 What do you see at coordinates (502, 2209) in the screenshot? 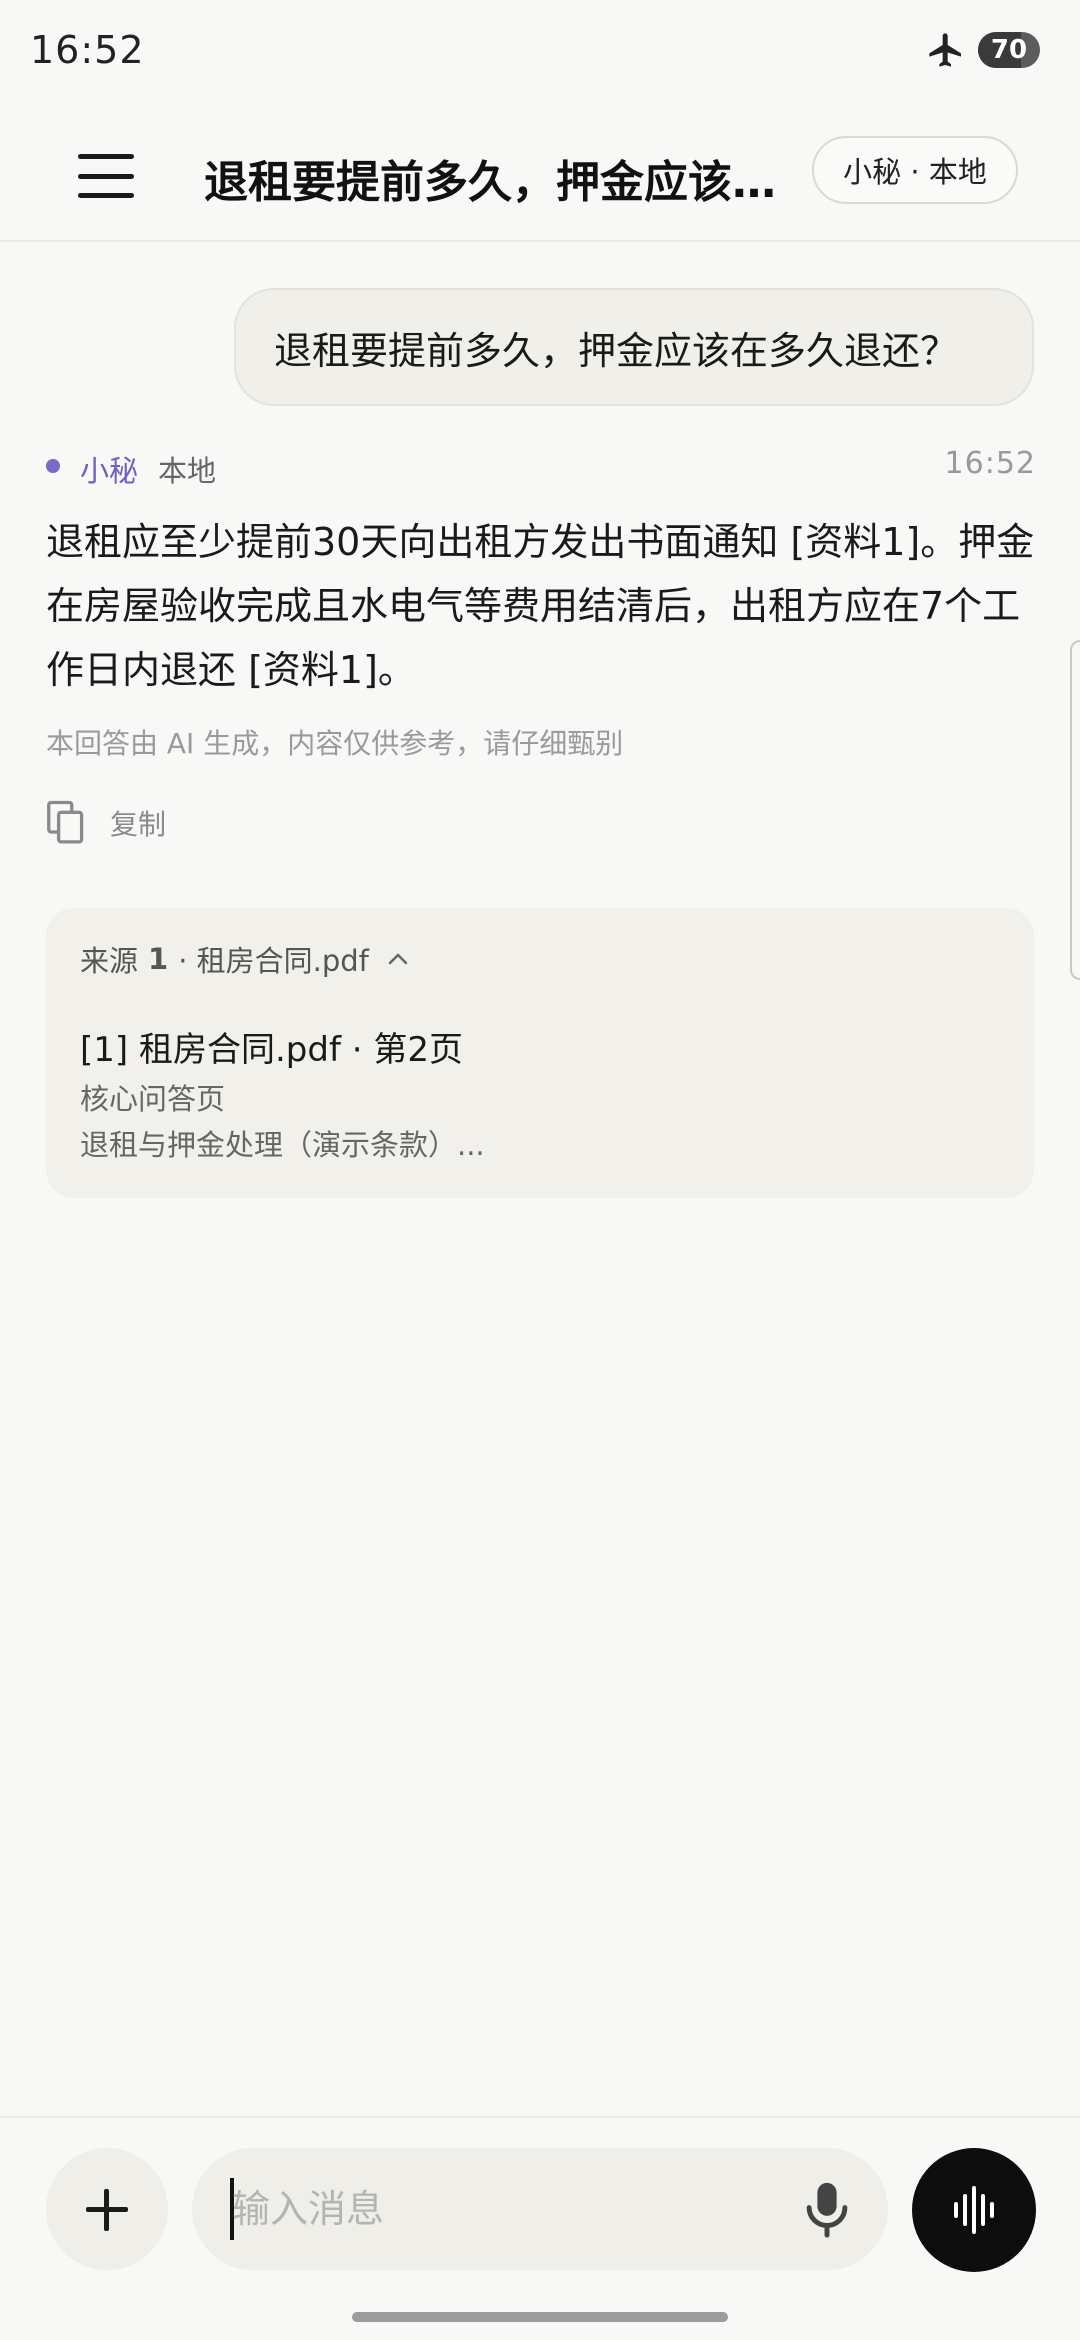
I see `message-input` at bounding box center [502, 2209].